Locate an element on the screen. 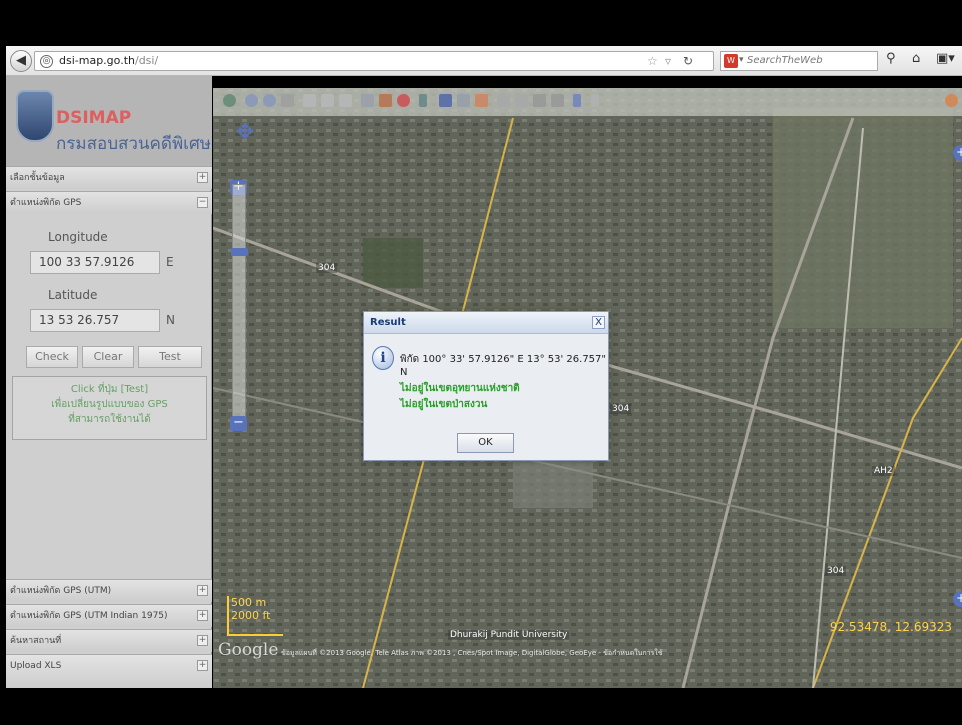 Image resolution: width=962 pixels, height=725 pixels. scale-meters: 500 m is located at coordinates (249, 602).